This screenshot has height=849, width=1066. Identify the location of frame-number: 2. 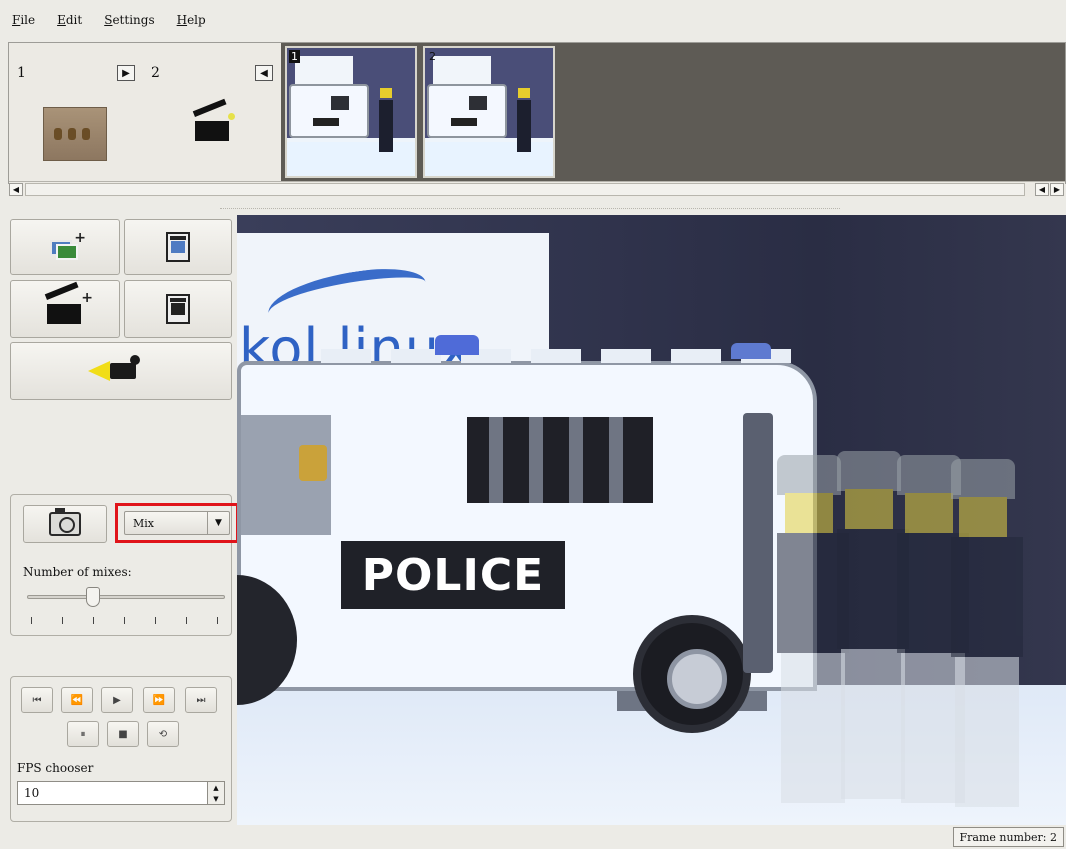
(432, 56).